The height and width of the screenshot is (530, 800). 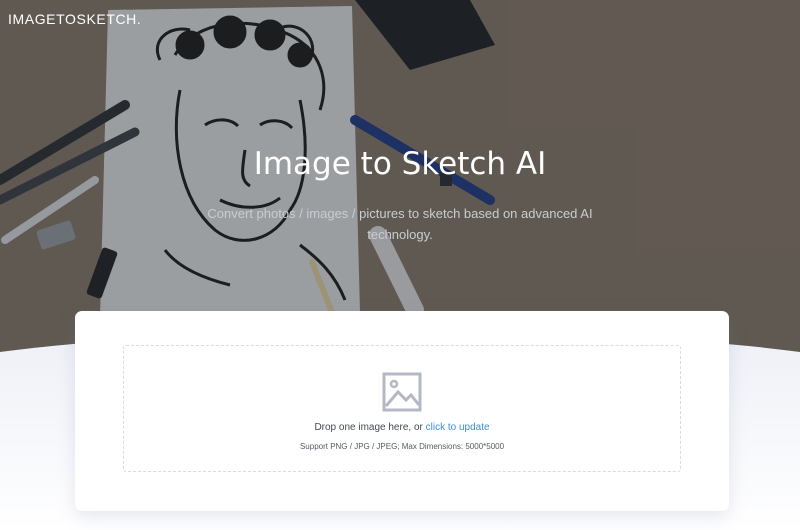 What do you see at coordinates (368, 427) in the screenshot?
I see `drop-text: Drop one image here, or` at bounding box center [368, 427].